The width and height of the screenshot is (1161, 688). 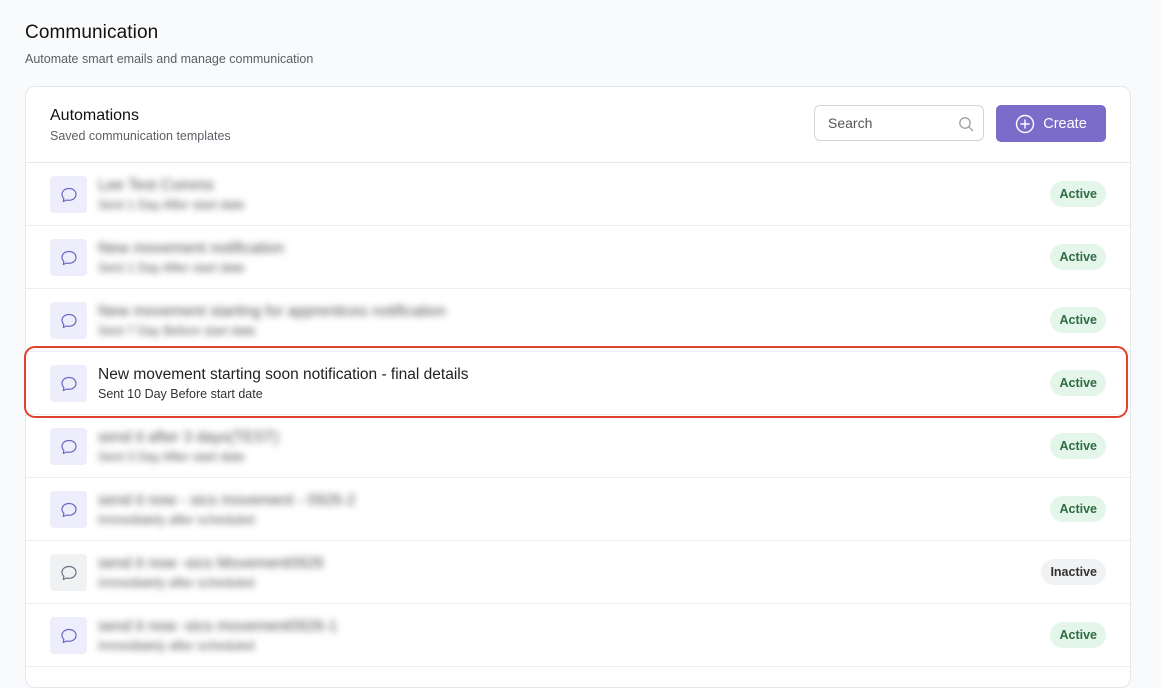 What do you see at coordinates (140, 136) in the screenshot?
I see `panel-subtitle: Saved communication templates` at bounding box center [140, 136].